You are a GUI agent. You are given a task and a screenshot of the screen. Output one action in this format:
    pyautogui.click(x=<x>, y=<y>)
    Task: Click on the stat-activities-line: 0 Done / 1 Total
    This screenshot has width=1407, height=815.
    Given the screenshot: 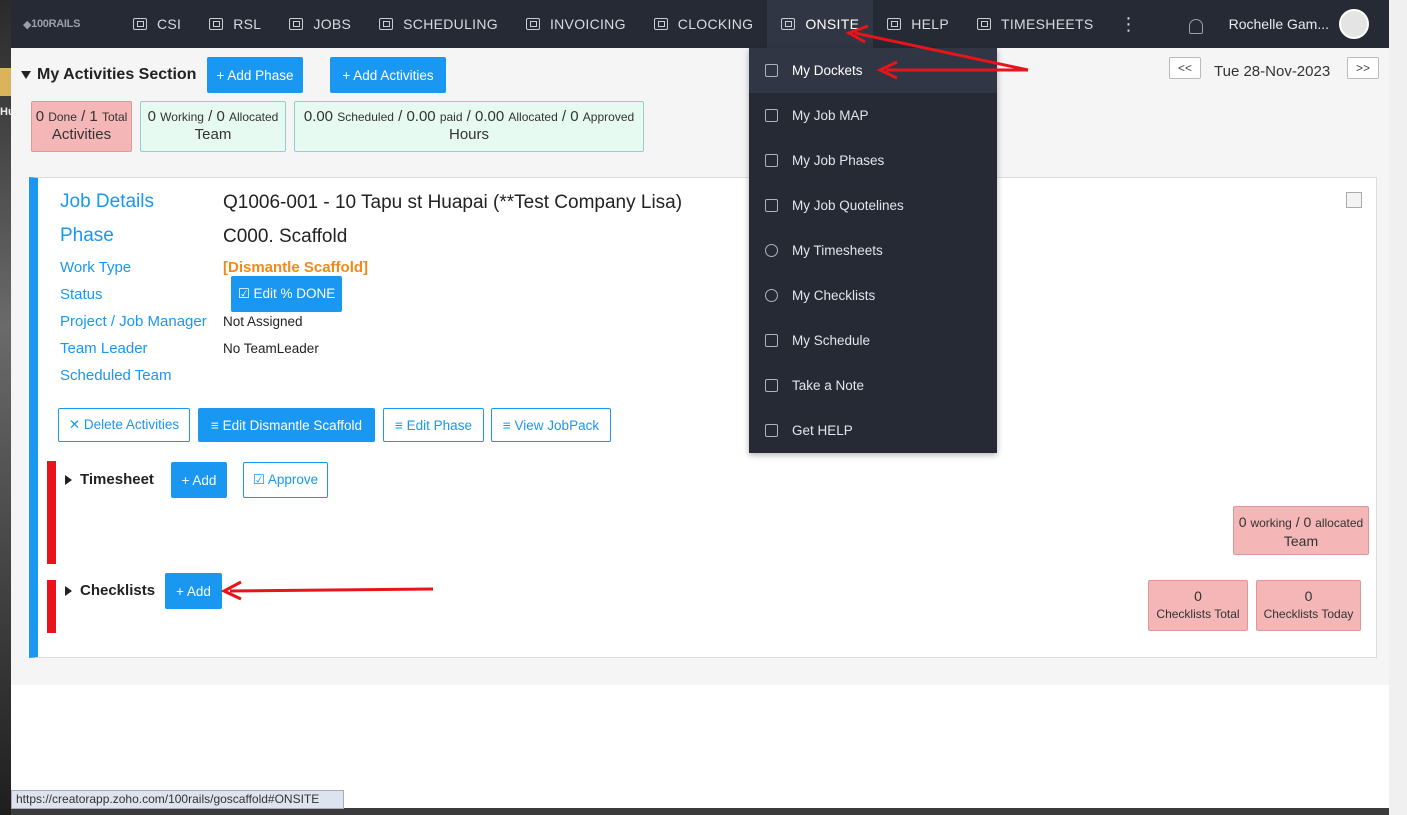 What is the action you would take?
    pyautogui.click(x=81, y=116)
    